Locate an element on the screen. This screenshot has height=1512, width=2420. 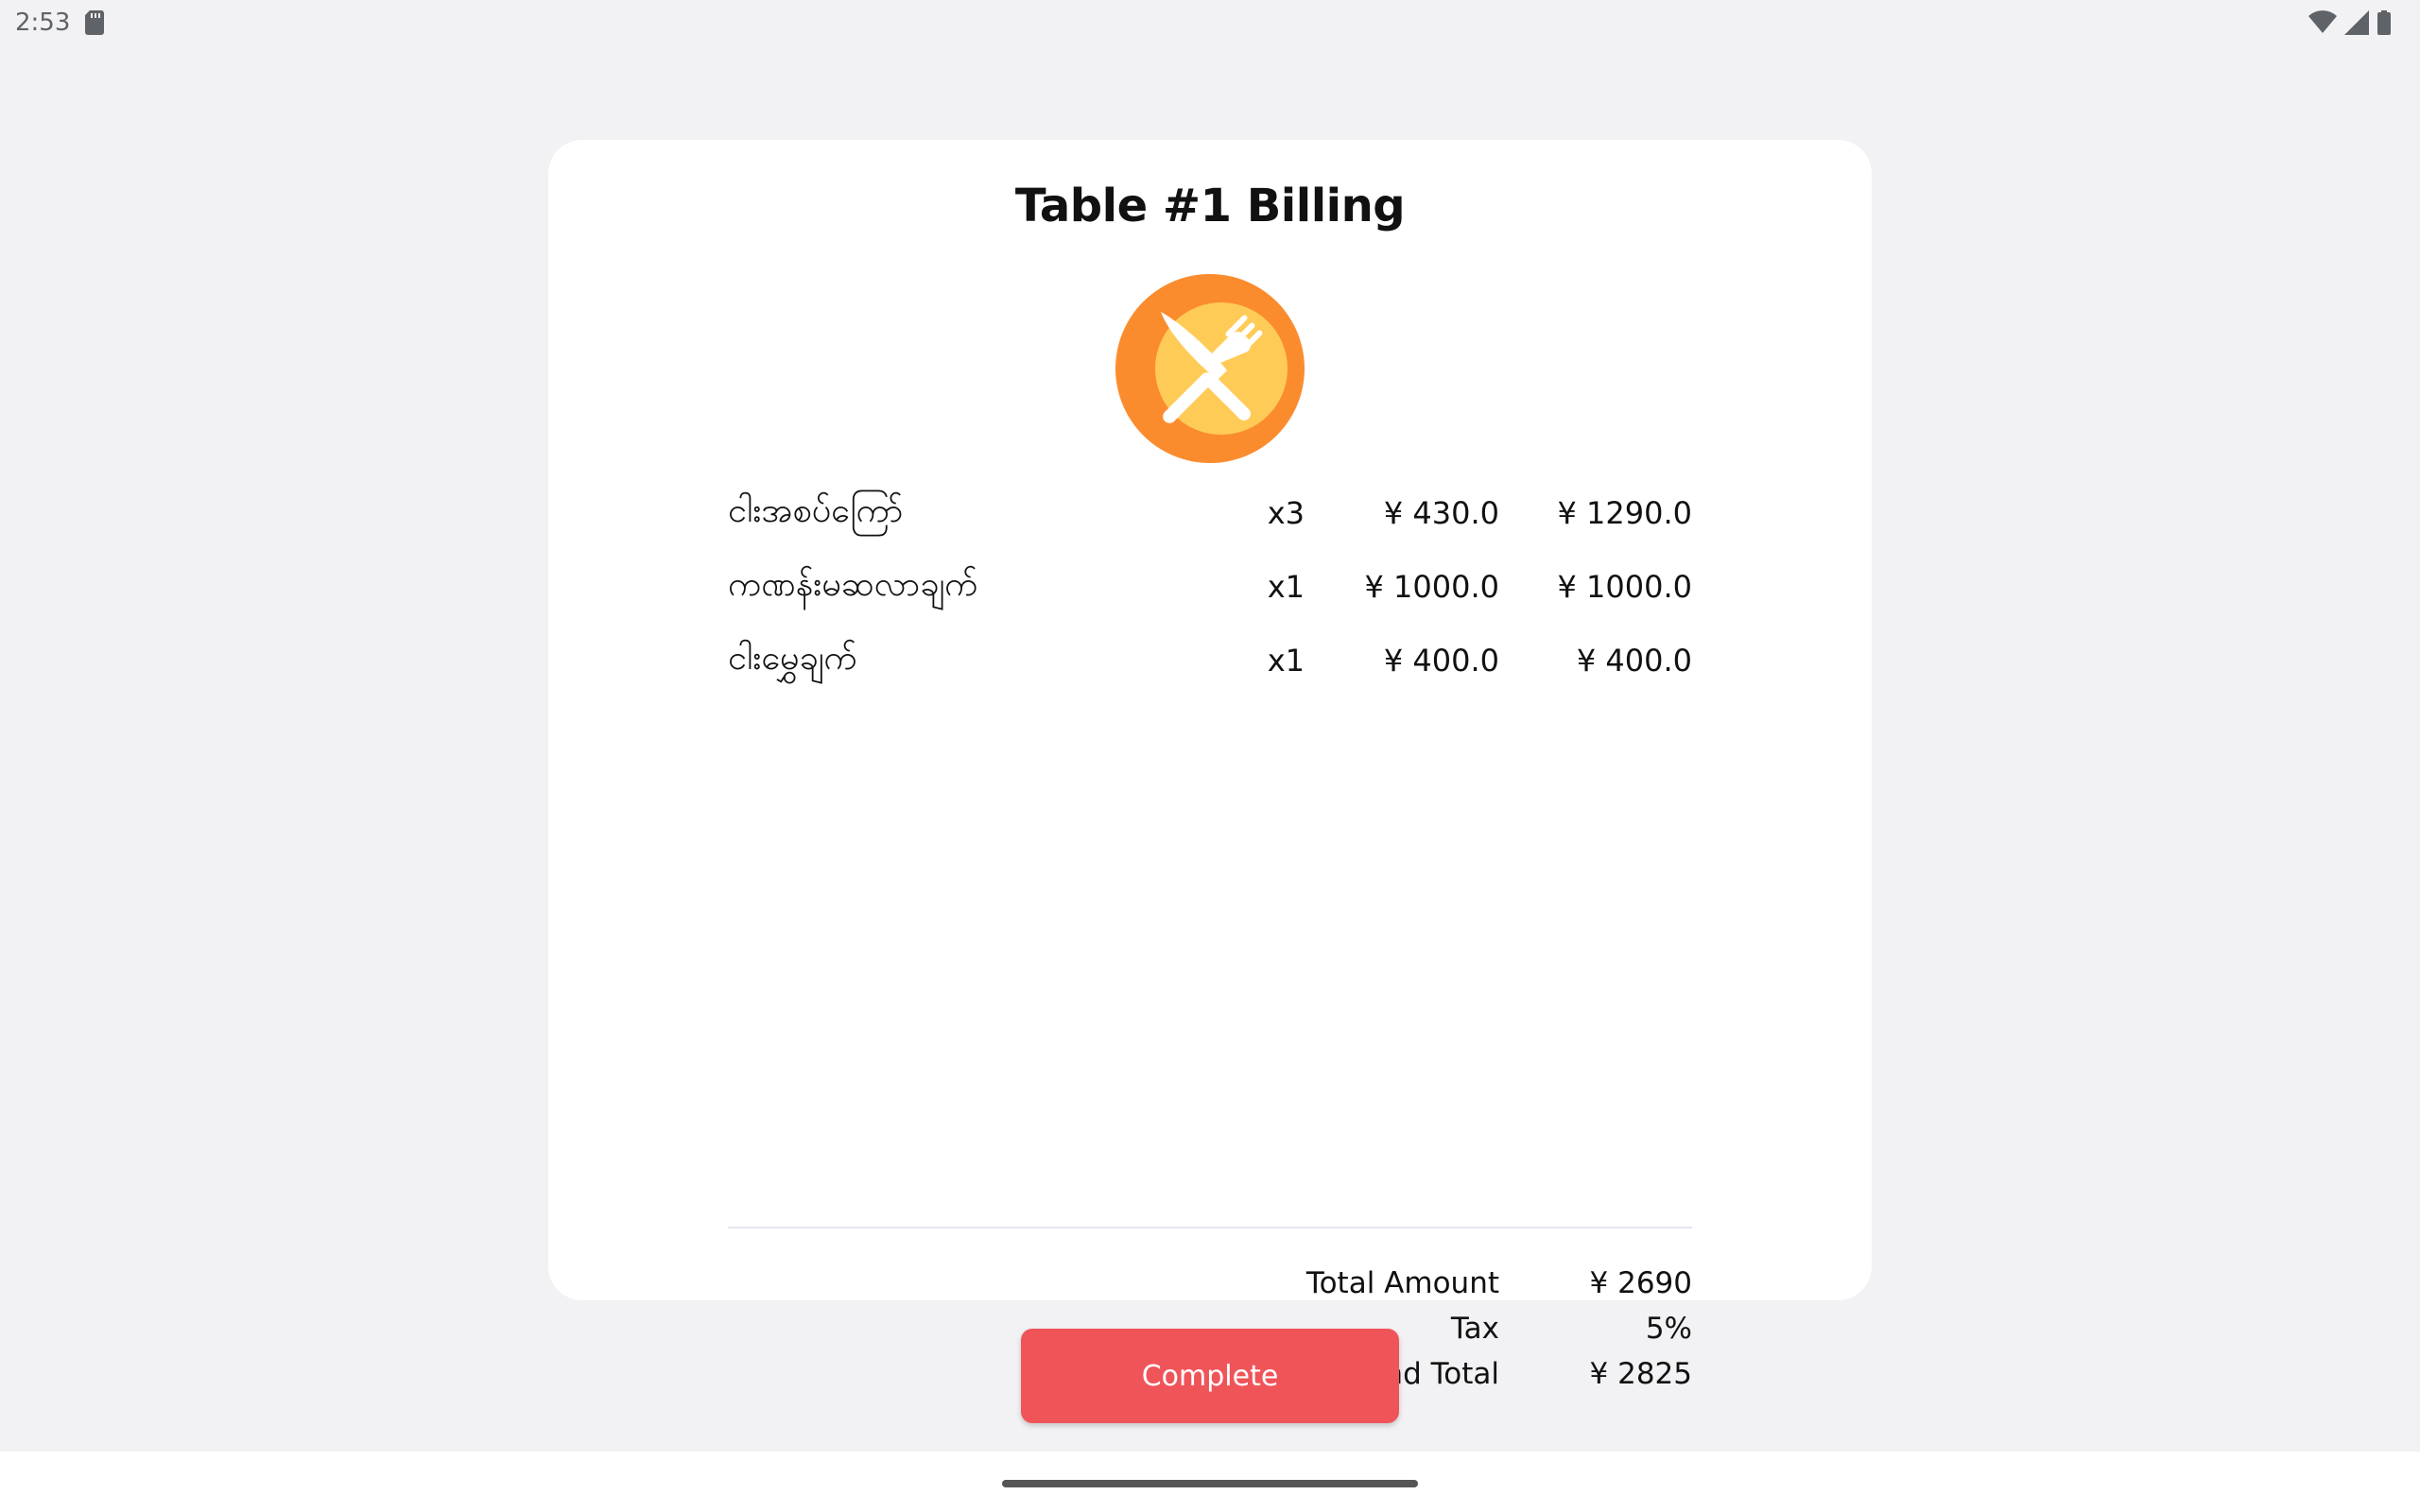
grand-total-value: ¥ 2825 is located at coordinates (1640, 1374).